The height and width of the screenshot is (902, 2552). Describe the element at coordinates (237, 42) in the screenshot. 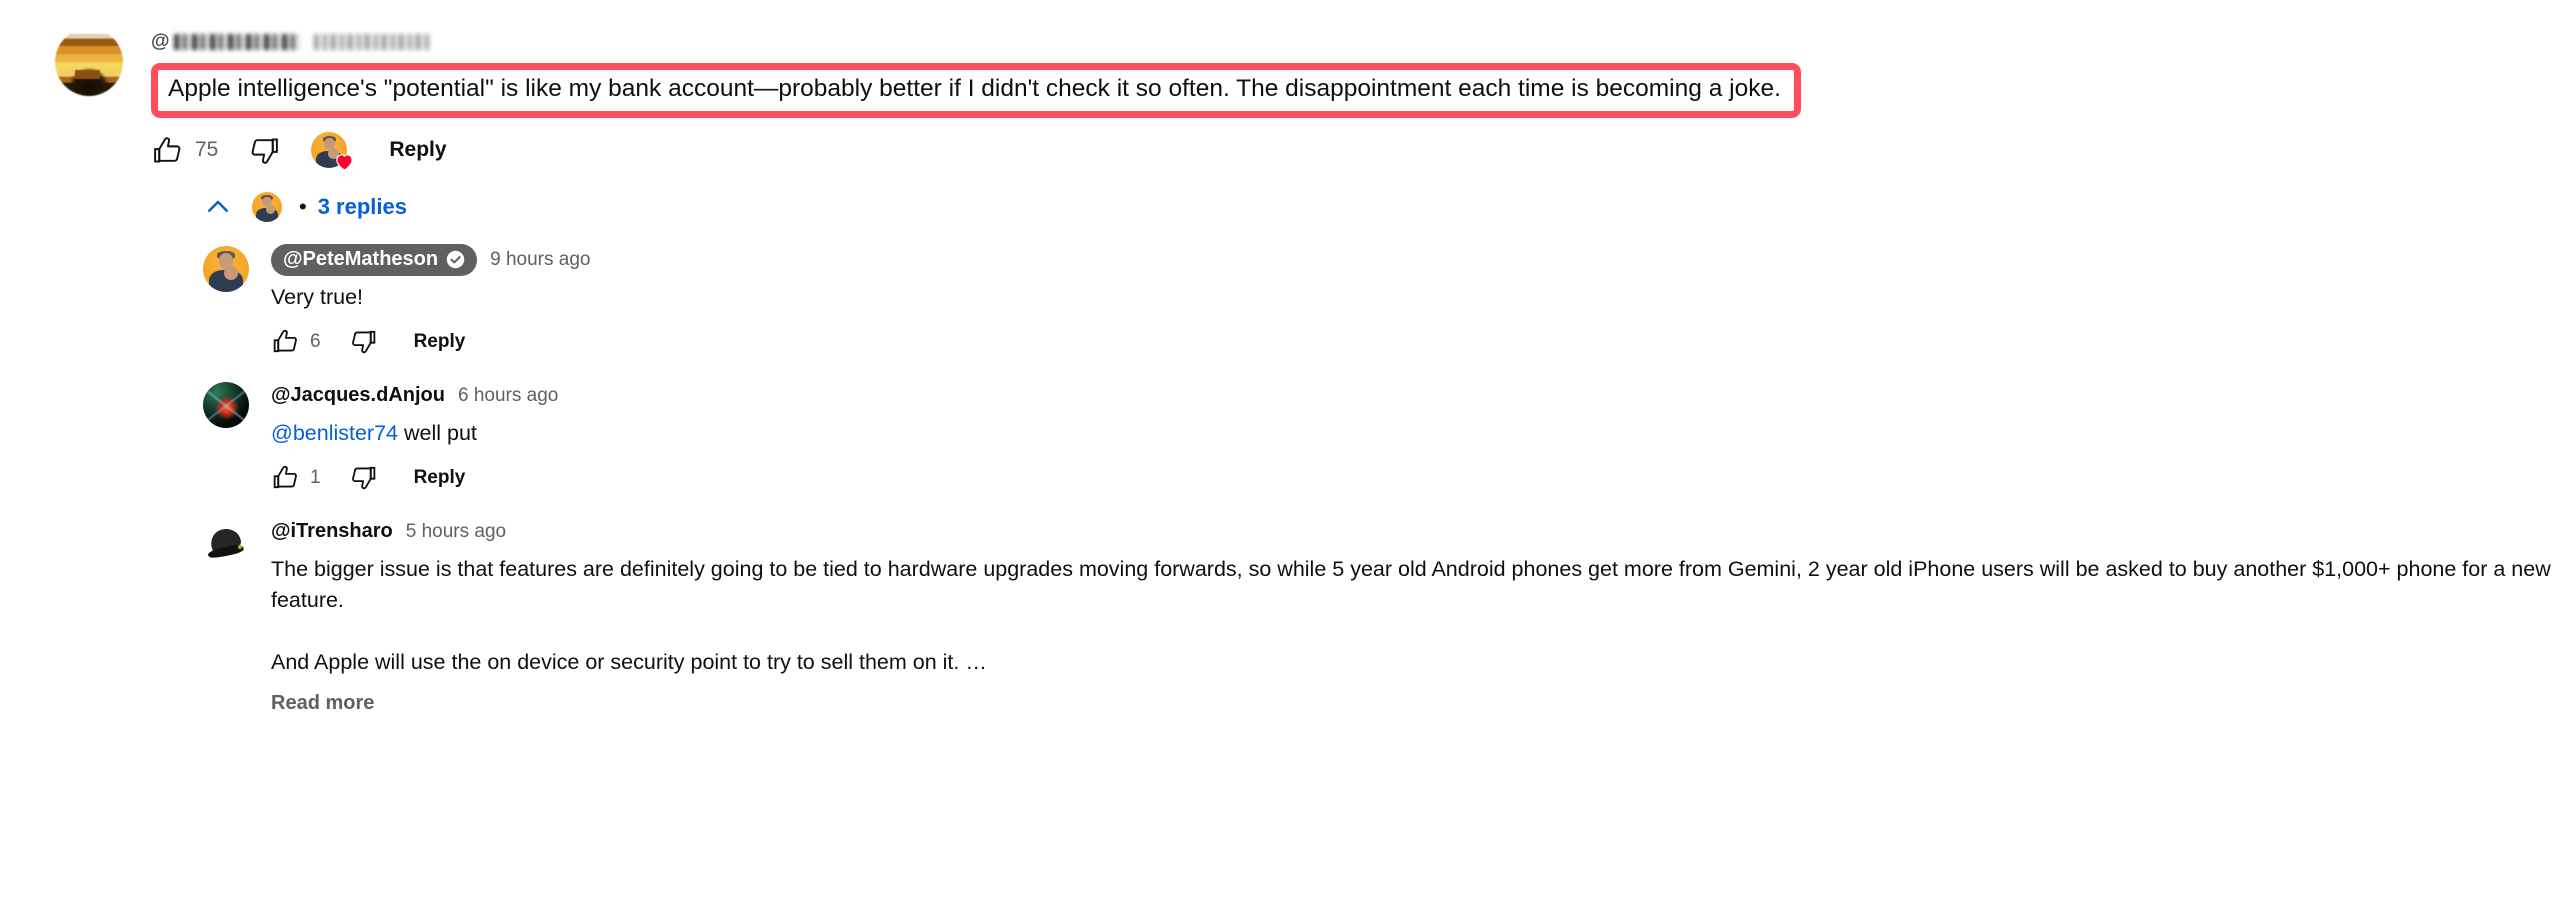

I see `redacted-author-name` at that location.